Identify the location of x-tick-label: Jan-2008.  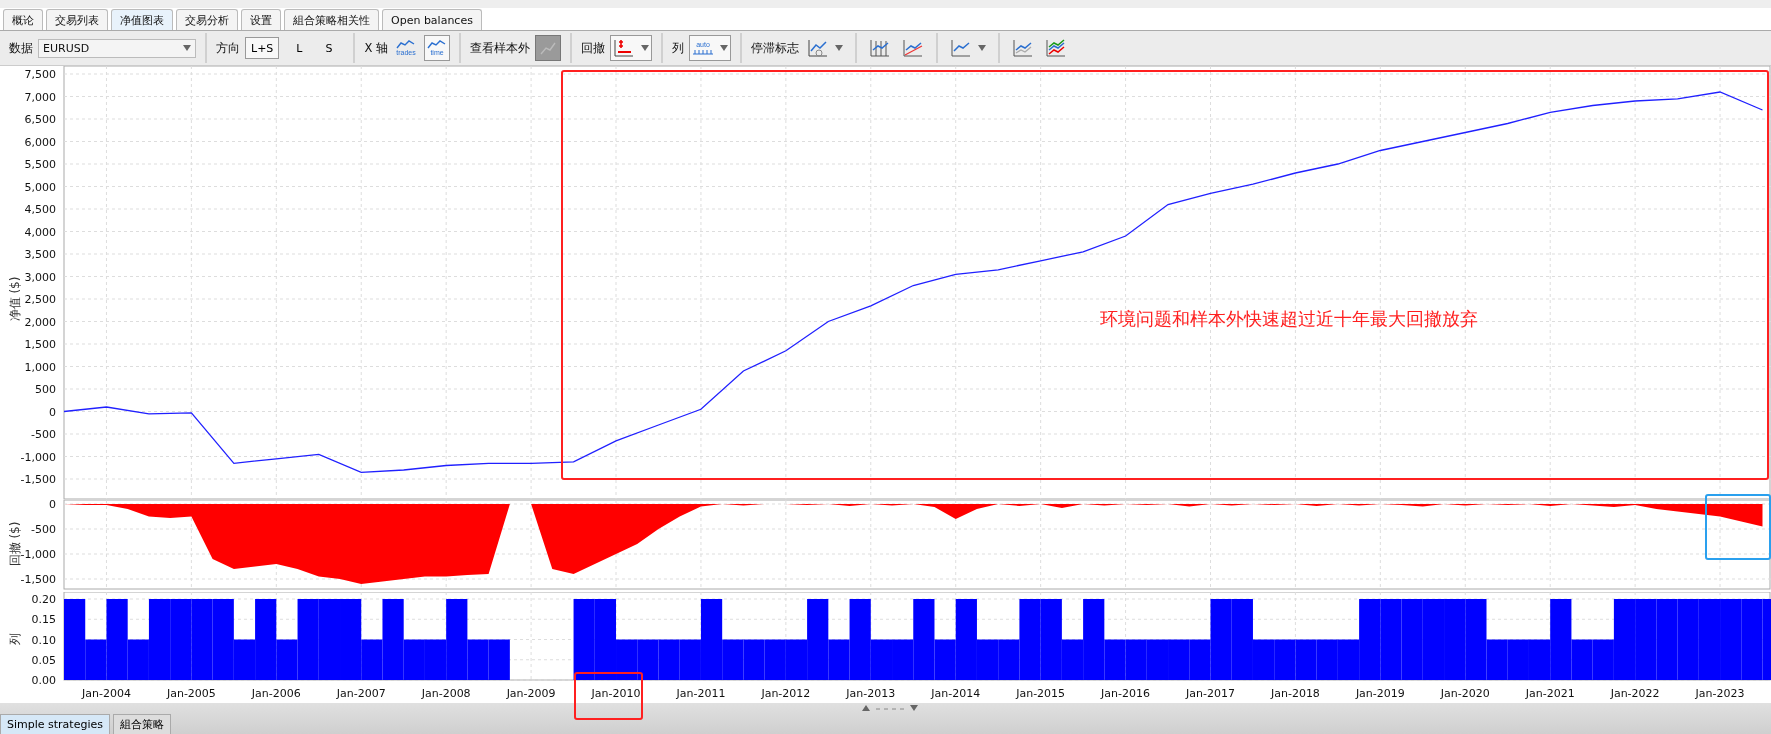
(446, 693).